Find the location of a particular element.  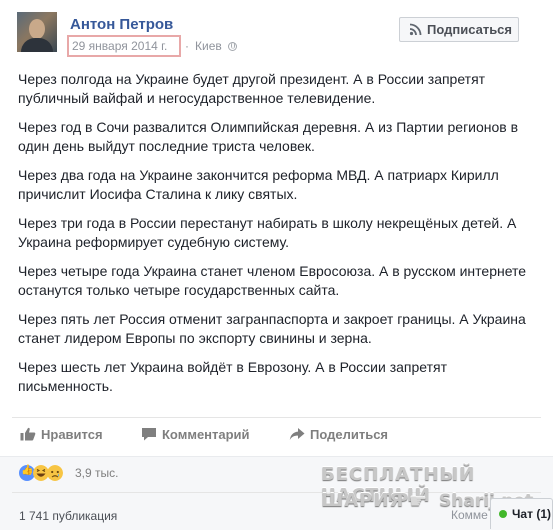

subscribe-label: Подписаться is located at coordinates (470, 29).